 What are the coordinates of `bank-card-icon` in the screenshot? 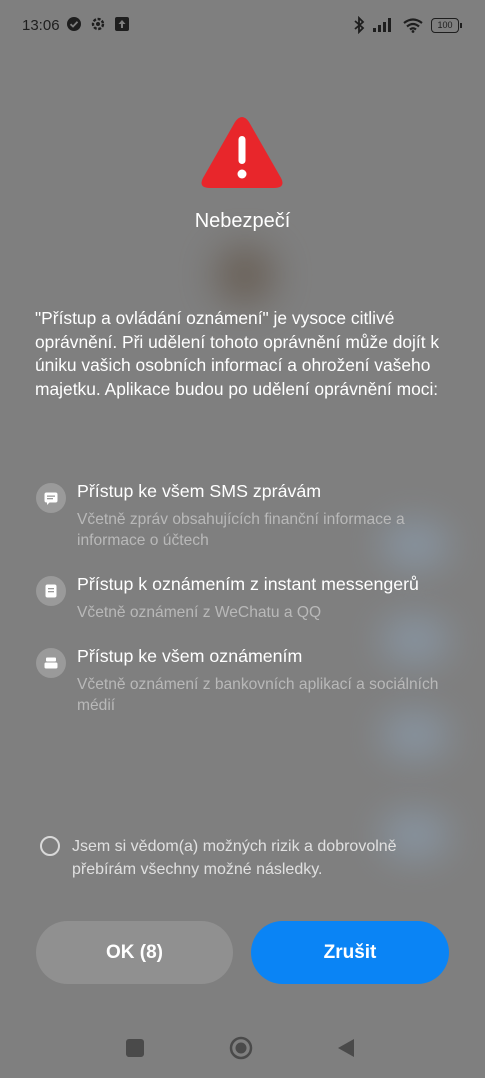 It's located at (51, 663).